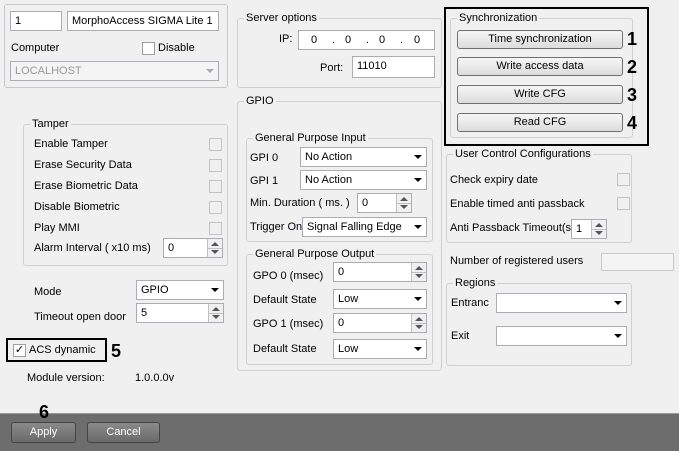  I want to click on play-mmi-label: Play MMI, so click(57, 228).